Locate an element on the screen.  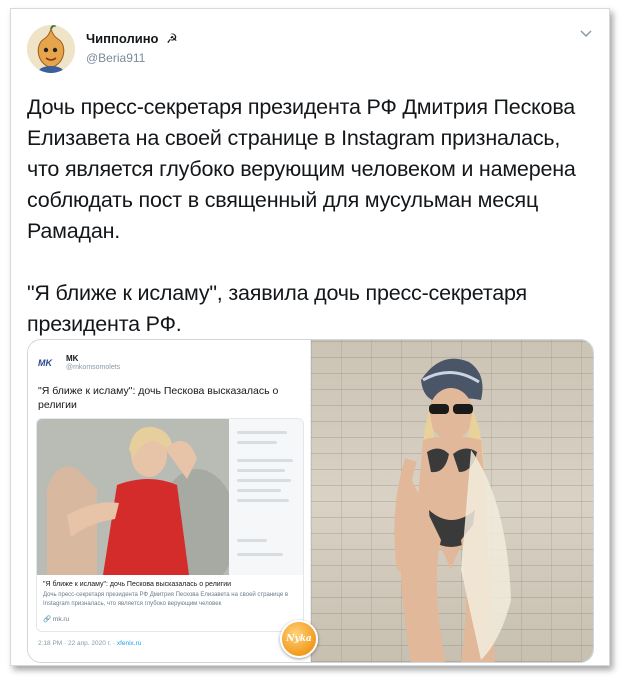
link-card-url: 🔗 mk.ru is located at coordinates (56, 619).